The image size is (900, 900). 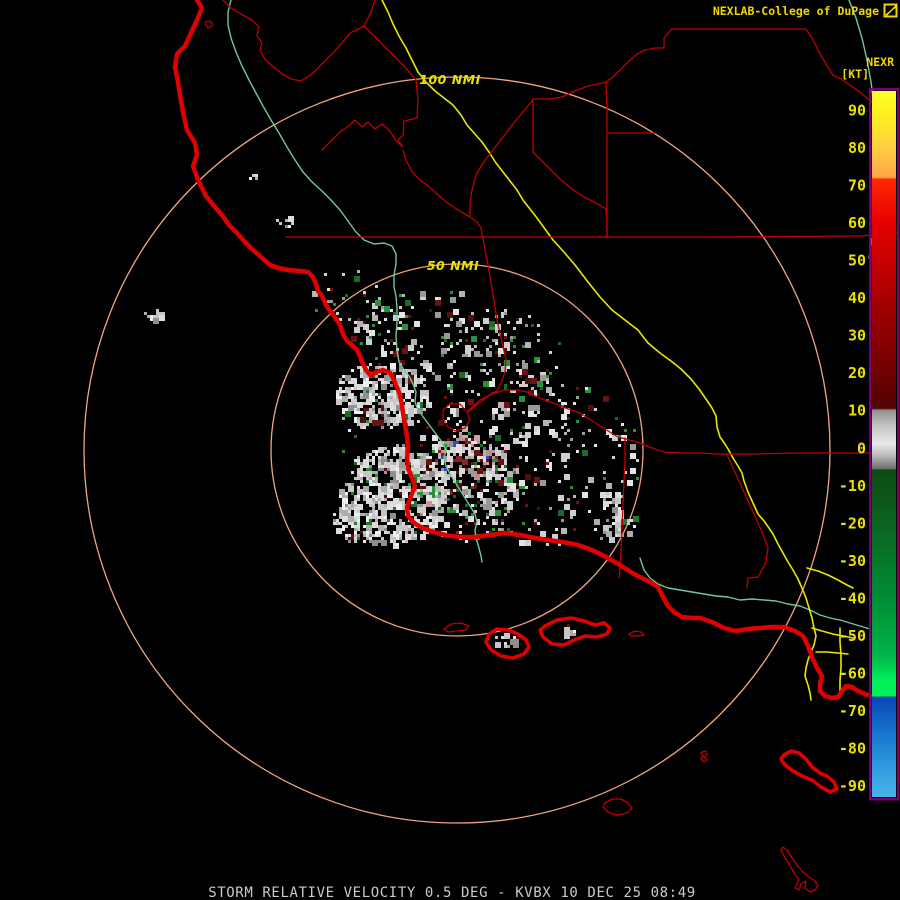 What do you see at coordinates (857, 223) in the screenshot?
I see `colorbar-tick-label: 60` at bounding box center [857, 223].